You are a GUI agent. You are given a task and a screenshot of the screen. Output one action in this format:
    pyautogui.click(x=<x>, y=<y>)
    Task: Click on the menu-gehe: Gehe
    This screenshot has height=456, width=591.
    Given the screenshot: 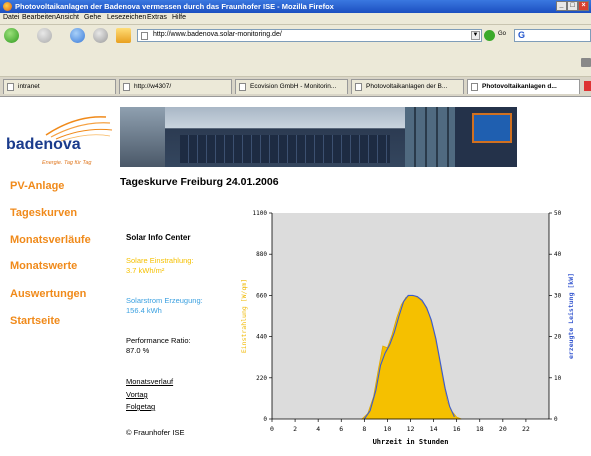 What is the action you would take?
    pyautogui.click(x=92, y=17)
    